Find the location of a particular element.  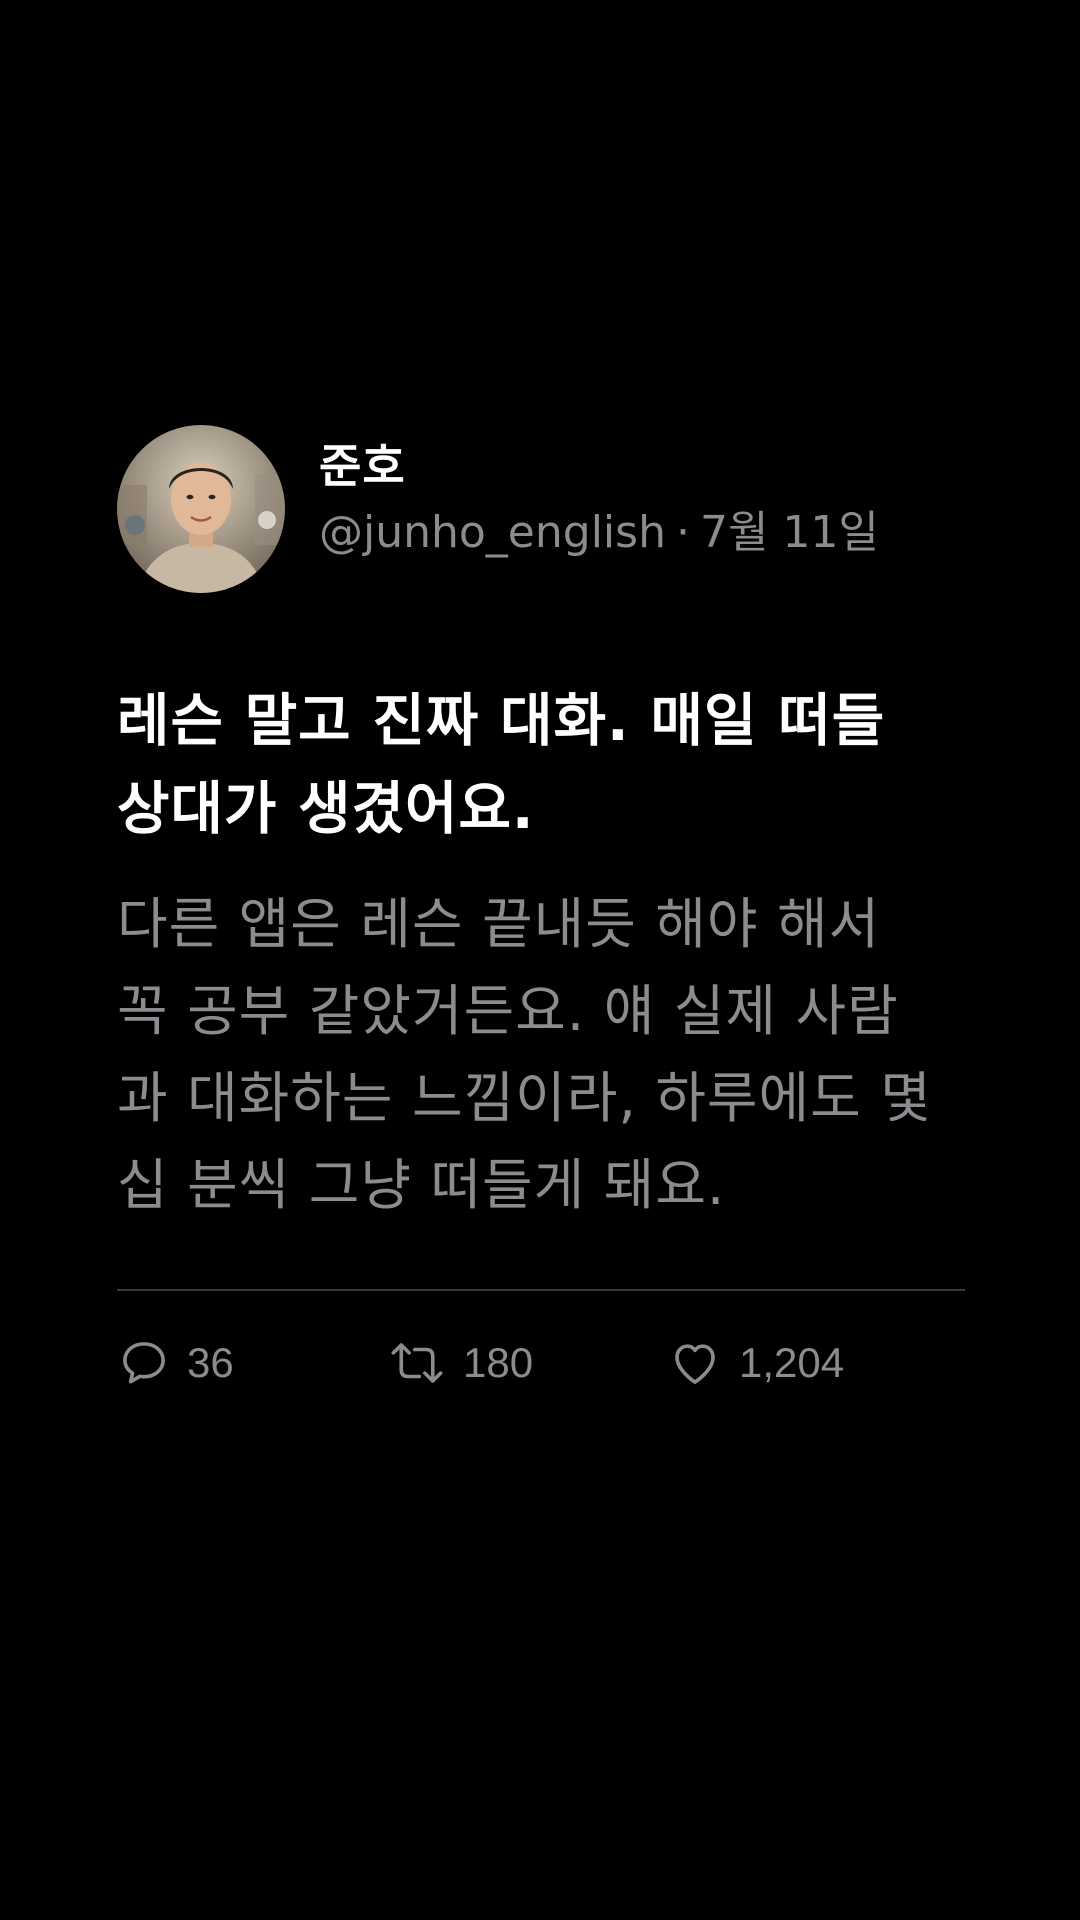

tweet-date: 7월 11일 is located at coordinates (789, 532).